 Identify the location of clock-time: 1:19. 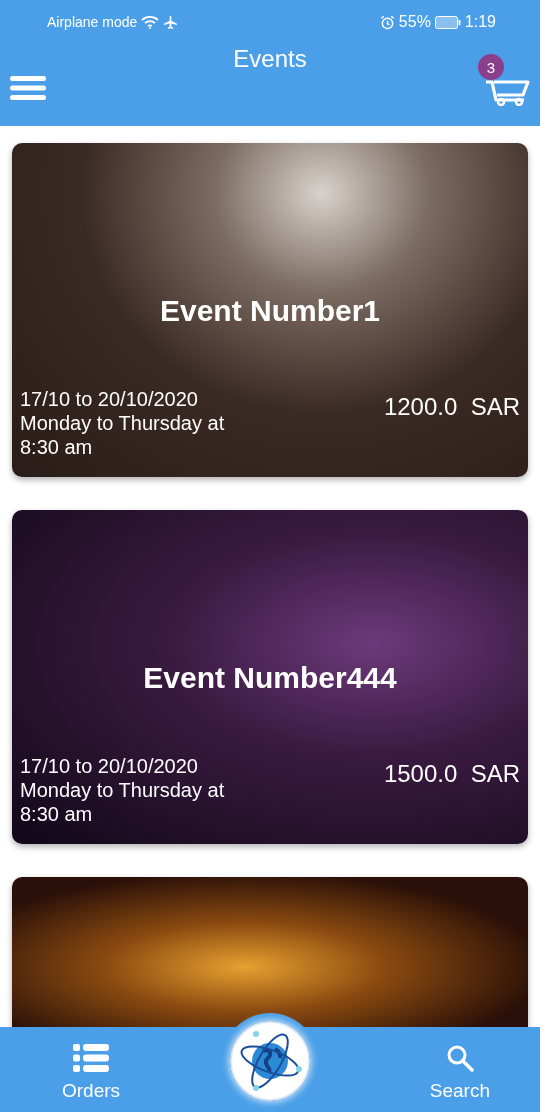
(480, 22).